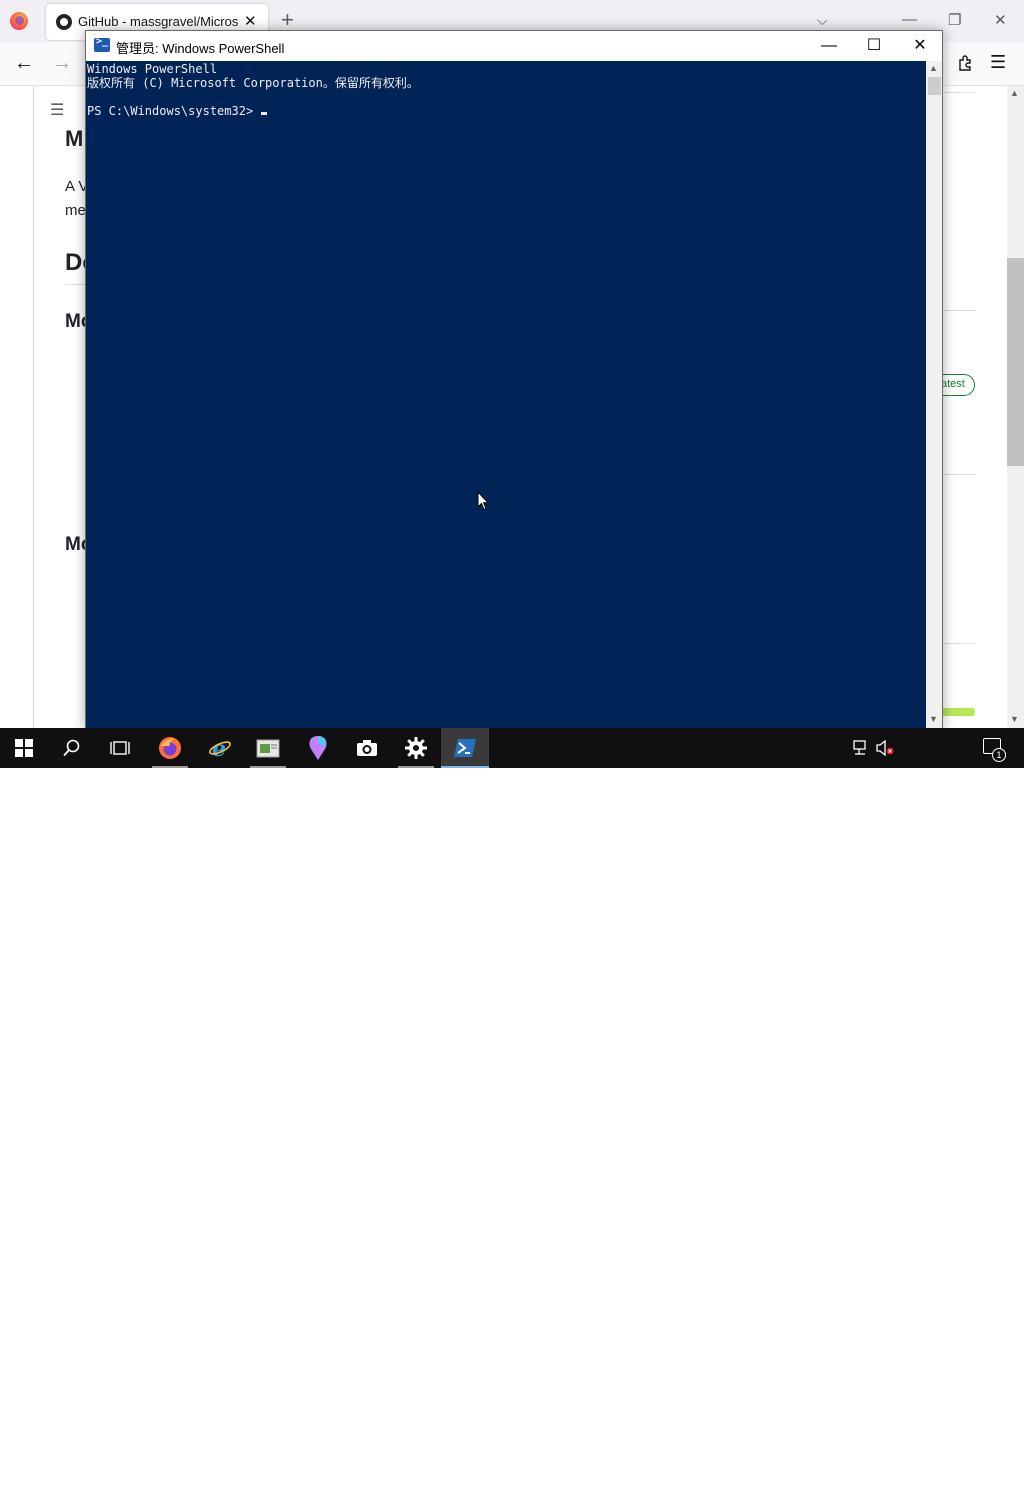 This screenshot has height=1493, width=1024. What do you see at coordinates (250, 21) in the screenshot?
I see `tab-close-icon: ✕` at bounding box center [250, 21].